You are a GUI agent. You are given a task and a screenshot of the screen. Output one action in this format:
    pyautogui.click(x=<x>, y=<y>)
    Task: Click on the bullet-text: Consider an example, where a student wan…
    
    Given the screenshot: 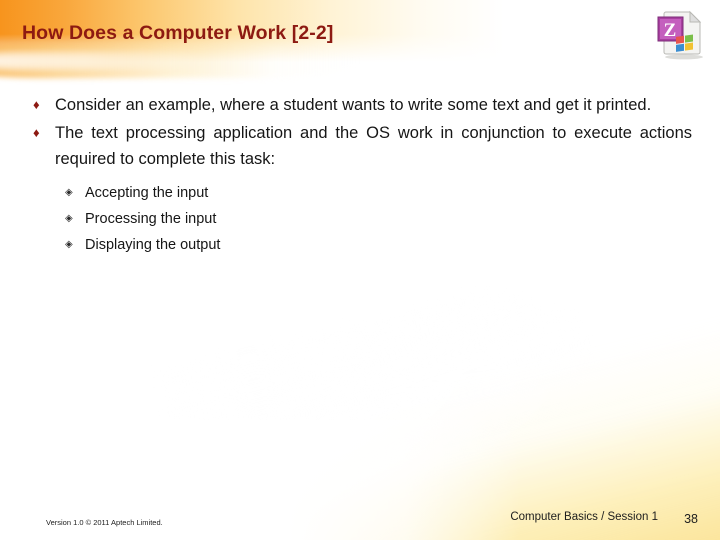 What is the action you would take?
    pyautogui.click(x=353, y=105)
    